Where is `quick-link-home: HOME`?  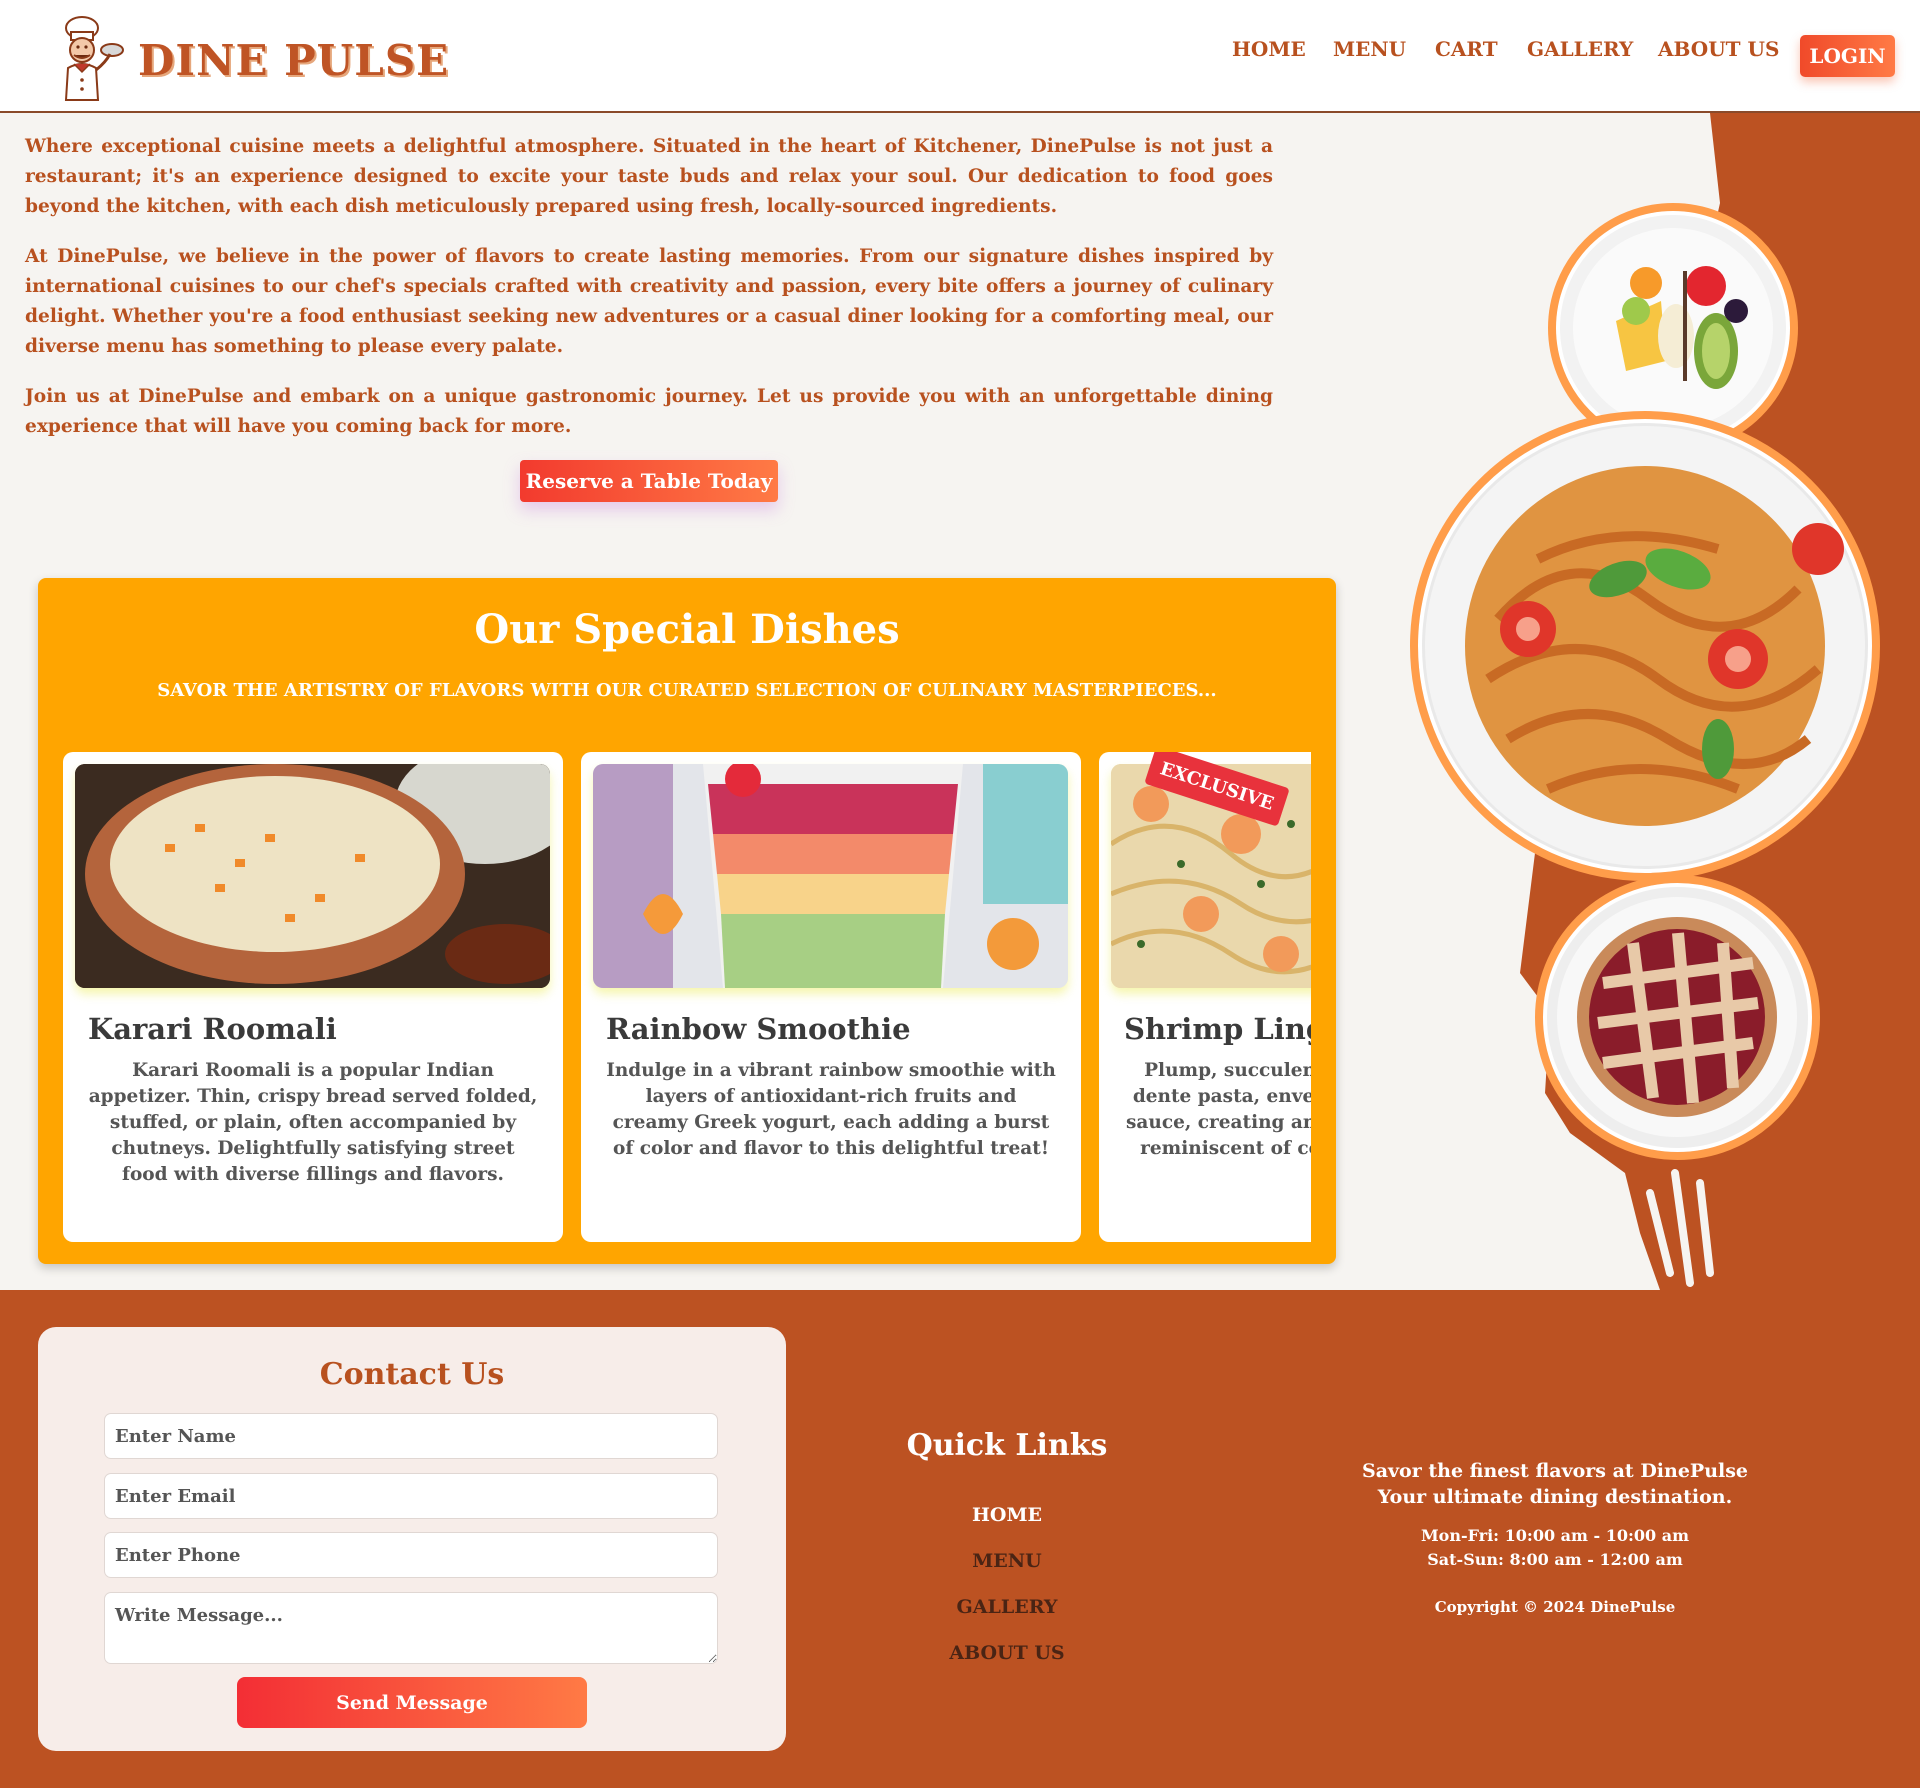
quick-link-home: HOME is located at coordinates (1007, 1515).